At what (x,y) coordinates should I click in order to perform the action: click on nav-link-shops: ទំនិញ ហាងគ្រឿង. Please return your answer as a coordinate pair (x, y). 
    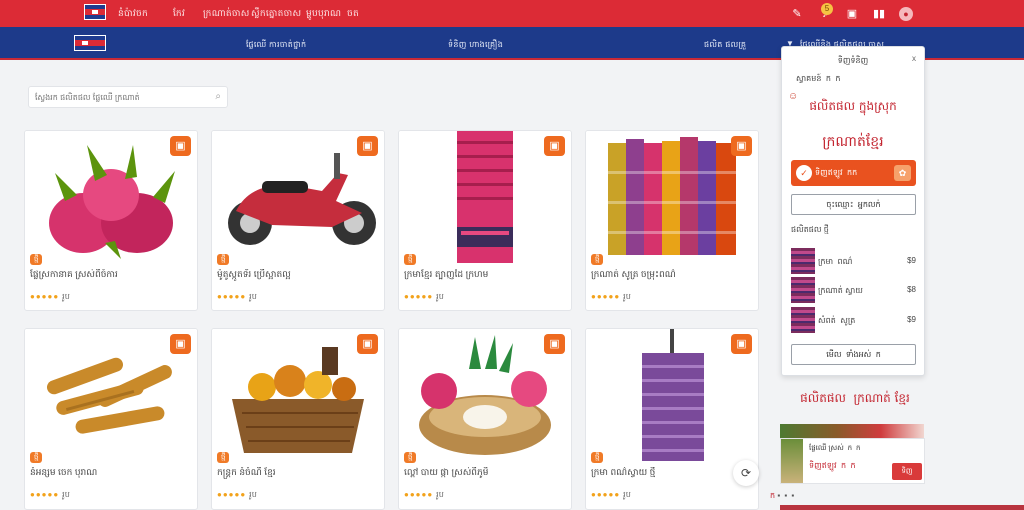
    Looking at the image, I should click on (475, 45).